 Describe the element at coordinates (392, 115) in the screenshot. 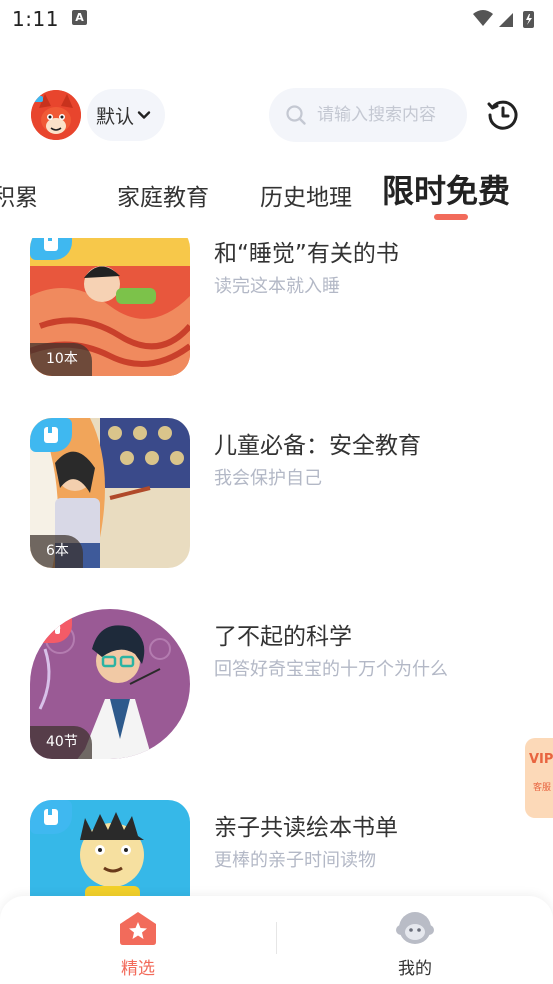

I see `search-input` at that location.